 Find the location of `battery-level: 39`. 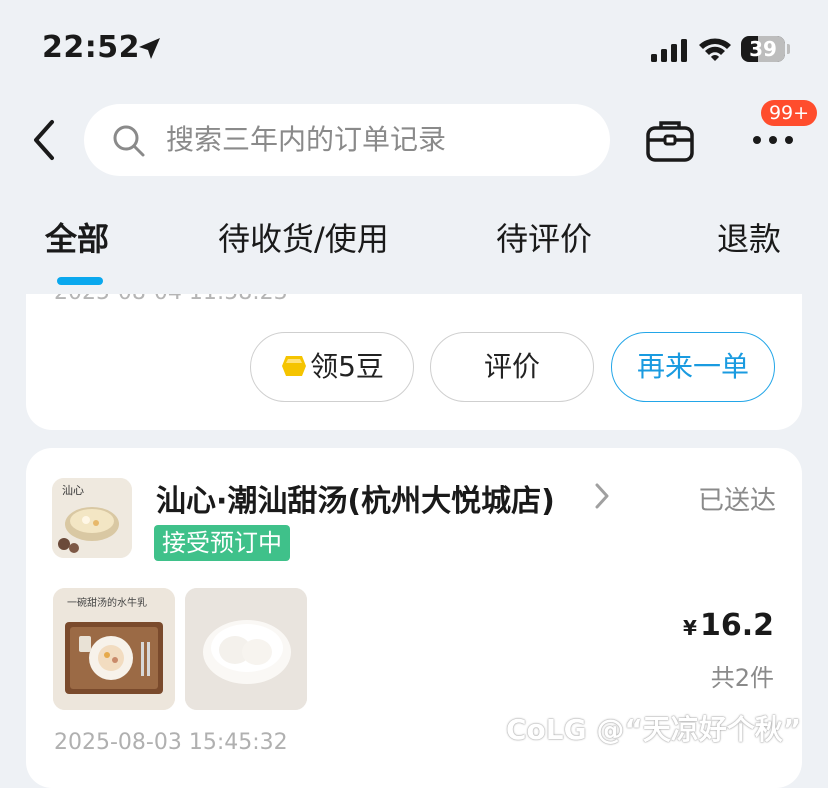

battery-level: 39 is located at coordinates (763, 49).